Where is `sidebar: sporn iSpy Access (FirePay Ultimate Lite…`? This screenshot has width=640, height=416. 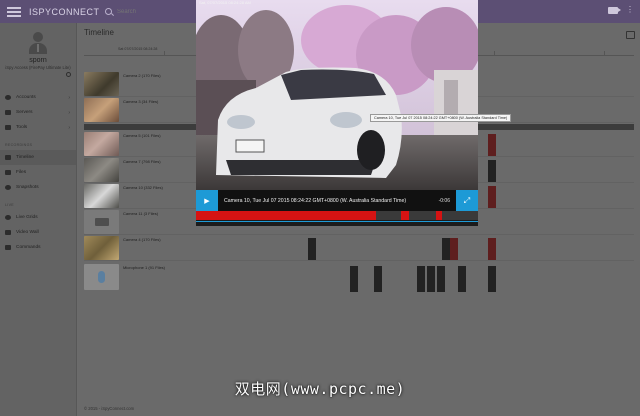 sidebar: sporn iSpy Access (FirePay Ultimate Lite… is located at coordinates (38, 219).